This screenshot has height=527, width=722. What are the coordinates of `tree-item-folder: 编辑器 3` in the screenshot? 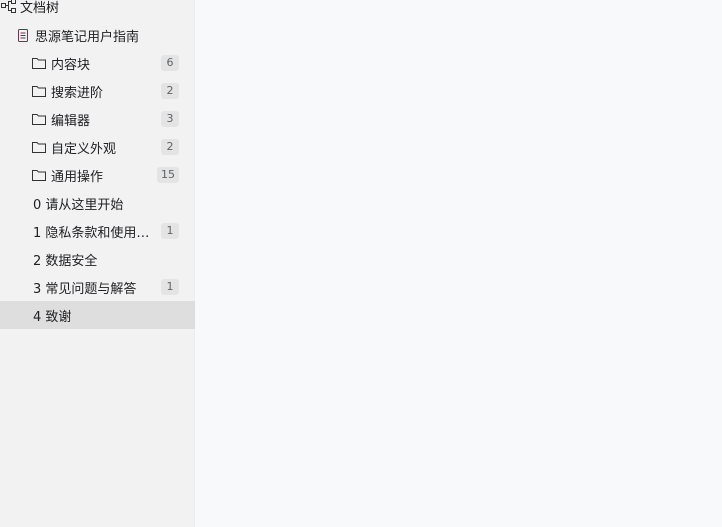 It's located at (97, 119).